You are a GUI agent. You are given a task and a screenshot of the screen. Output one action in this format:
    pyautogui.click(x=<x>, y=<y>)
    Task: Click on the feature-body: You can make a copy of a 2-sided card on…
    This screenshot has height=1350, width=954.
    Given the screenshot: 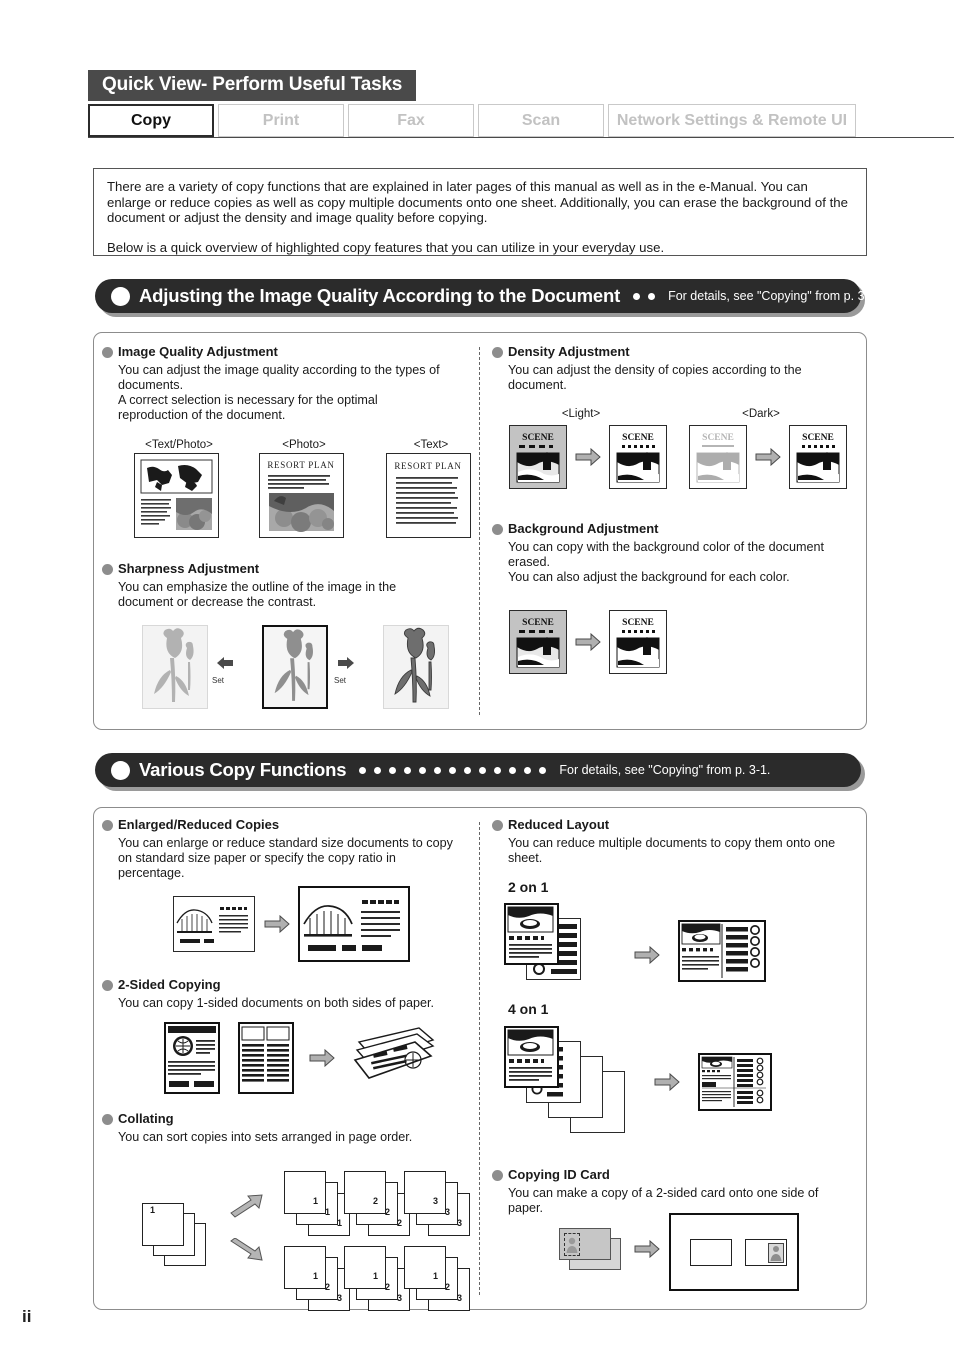 What is the action you would take?
    pyautogui.click(x=663, y=1200)
    